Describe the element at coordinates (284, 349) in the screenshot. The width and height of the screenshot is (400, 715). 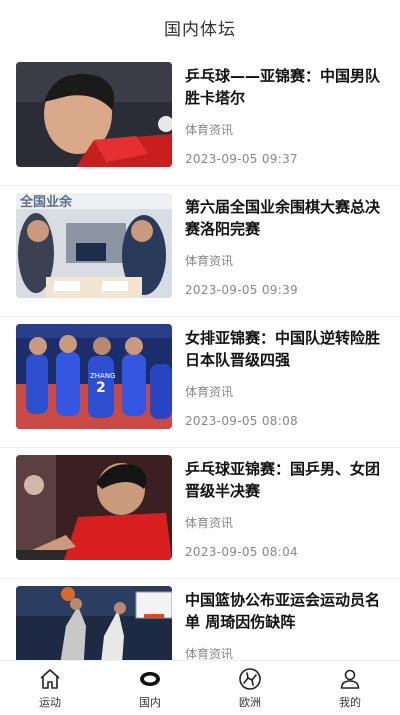
I see `news-title: 女排亚锦赛：中国队逆转险胜日本队晋级四强` at that location.